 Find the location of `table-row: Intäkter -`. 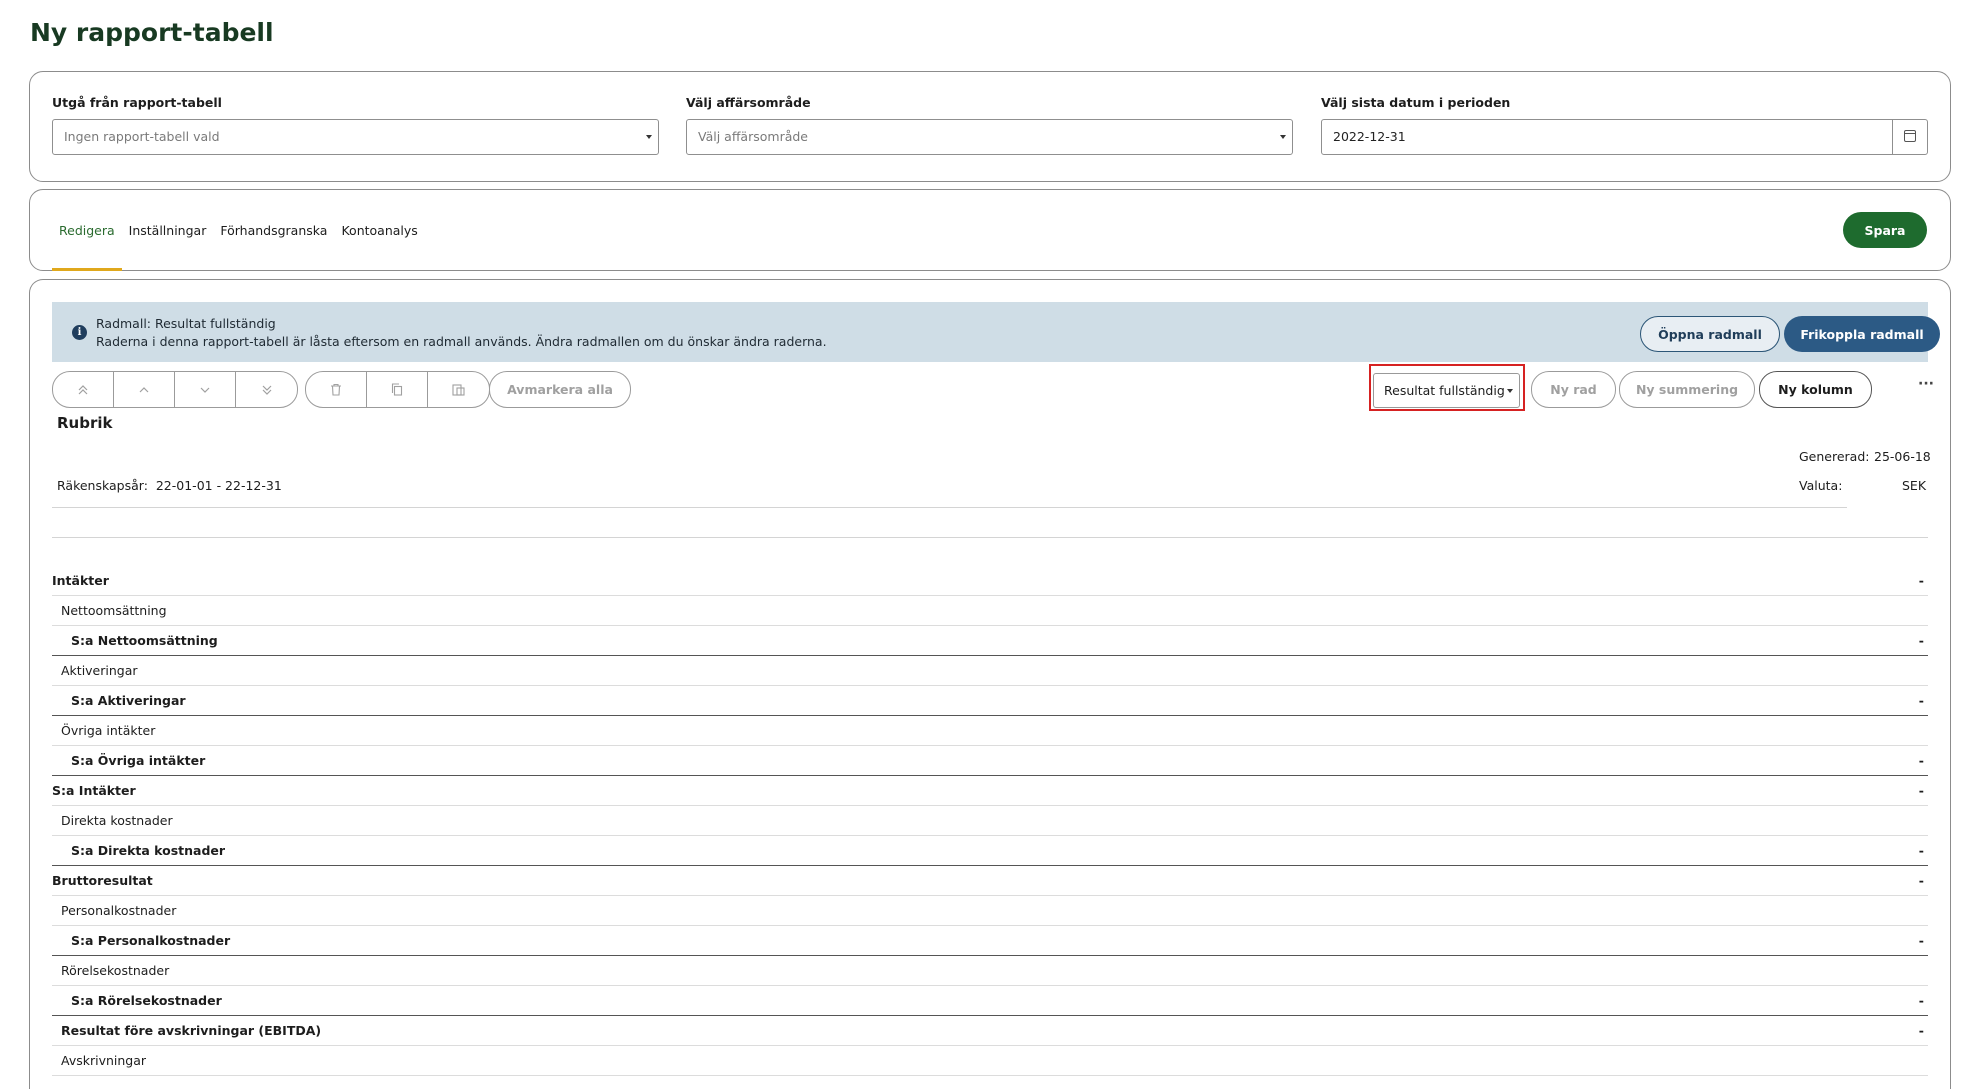

table-row: Intäkter - is located at coordinates (990, 581).